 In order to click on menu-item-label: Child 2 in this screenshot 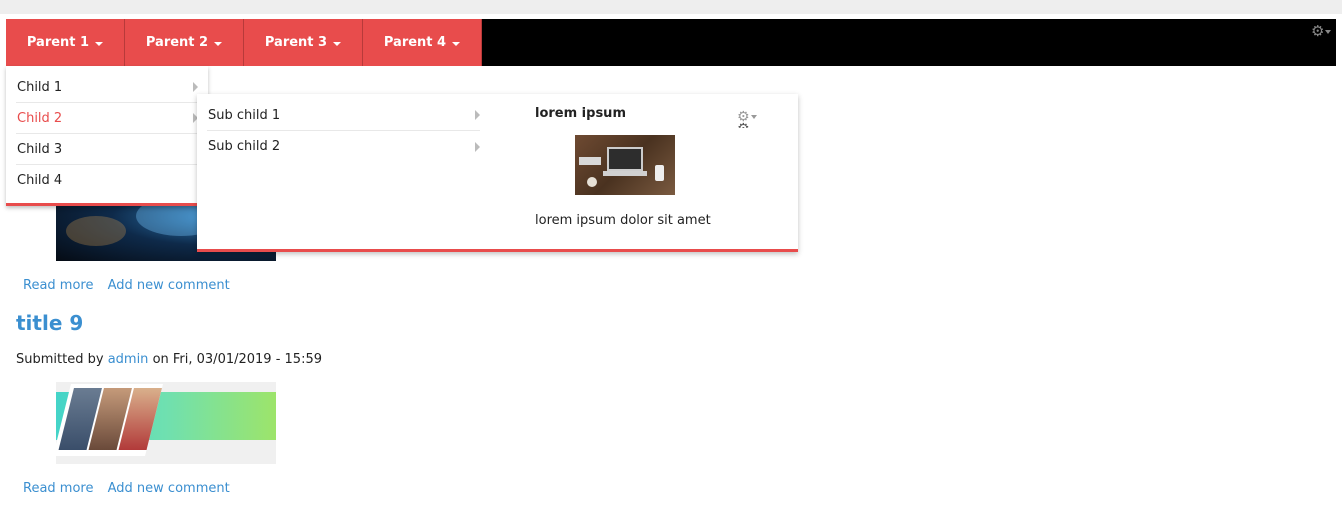, I will do `click(40, 118)`.